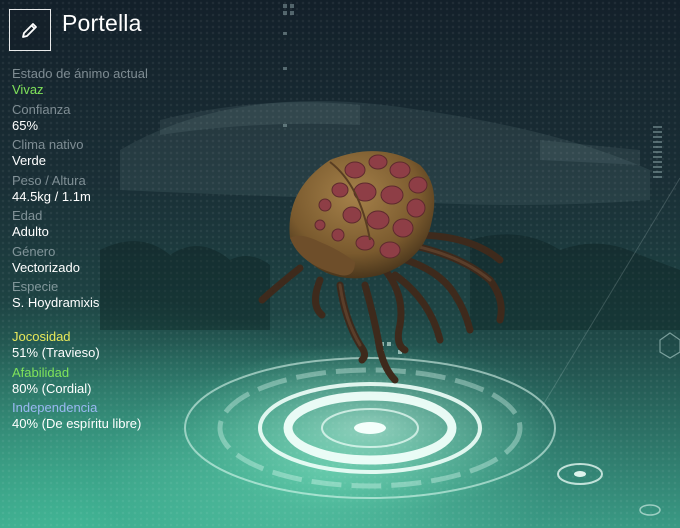  I want to click on trait-independence: Independencia 40% (De espíritu libre), so click(76, 416).